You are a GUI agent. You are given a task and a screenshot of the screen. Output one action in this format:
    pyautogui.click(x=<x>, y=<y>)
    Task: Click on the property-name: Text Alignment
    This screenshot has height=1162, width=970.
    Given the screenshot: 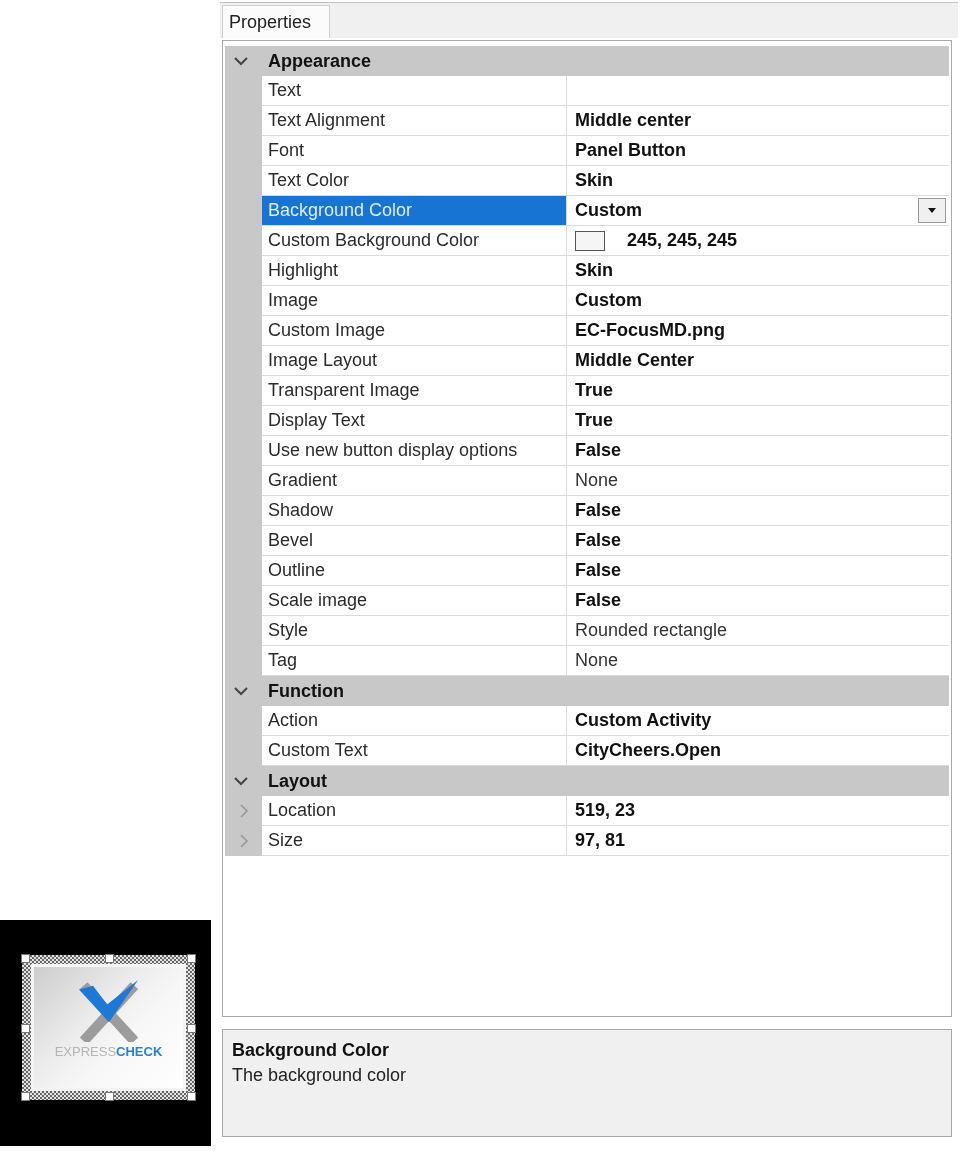 What is the action you would take?
    pyautogui.click(x=414, y=121)
    